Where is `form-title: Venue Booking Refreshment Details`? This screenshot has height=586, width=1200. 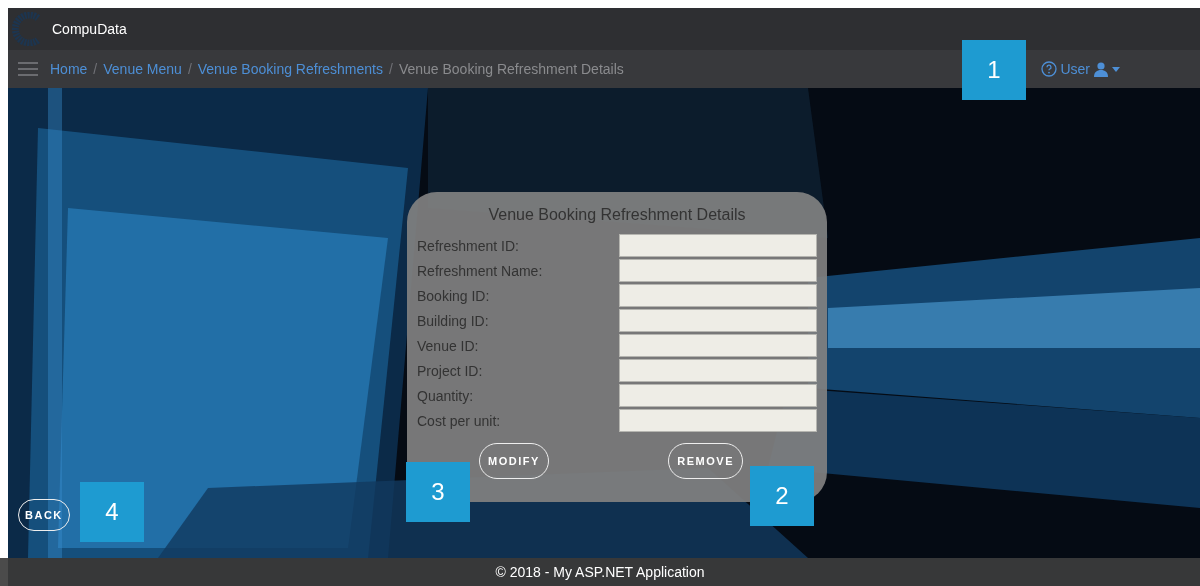 form-title: Venue Booking Refreshment Details is located at coordinates (617, 215).